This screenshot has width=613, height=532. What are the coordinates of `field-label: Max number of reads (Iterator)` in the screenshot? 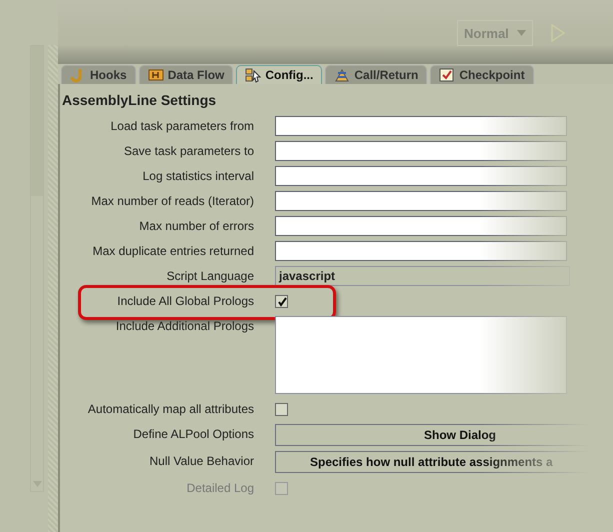 It's located at (172, 201).